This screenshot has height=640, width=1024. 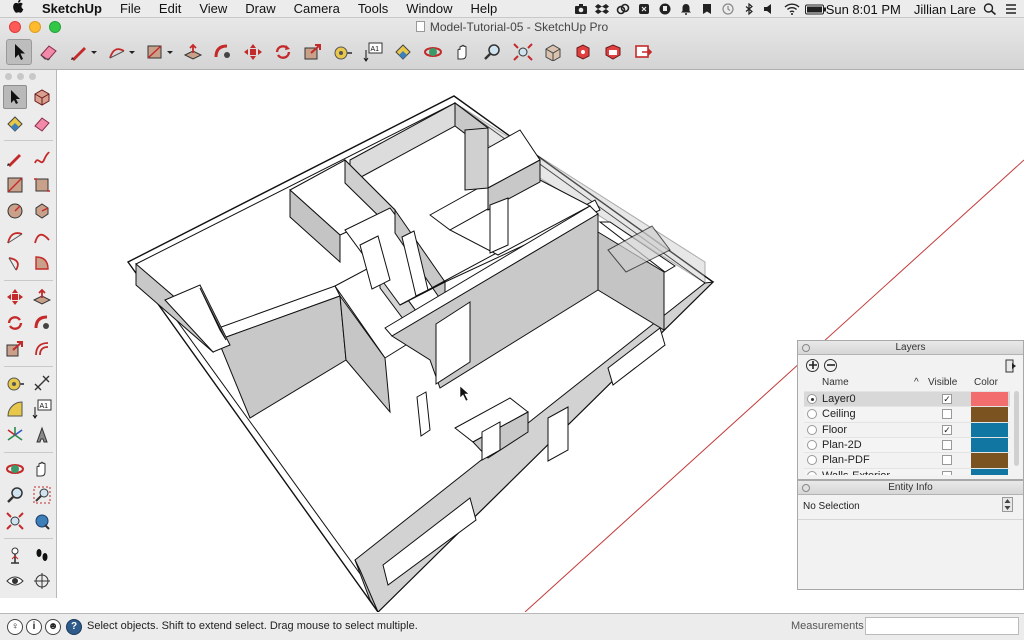 I want to click on palette-scale-tool, so click(x=15, y=349).